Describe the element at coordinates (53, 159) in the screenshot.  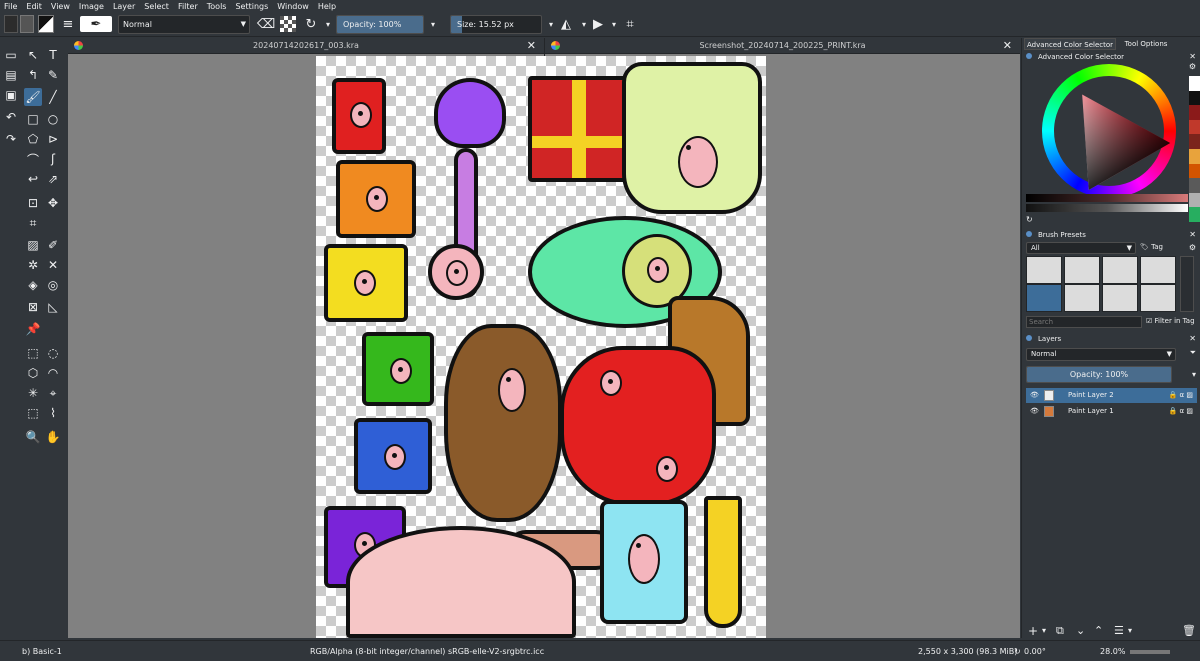
I see `freehand-path-tool-icon: ʃ` at that location.